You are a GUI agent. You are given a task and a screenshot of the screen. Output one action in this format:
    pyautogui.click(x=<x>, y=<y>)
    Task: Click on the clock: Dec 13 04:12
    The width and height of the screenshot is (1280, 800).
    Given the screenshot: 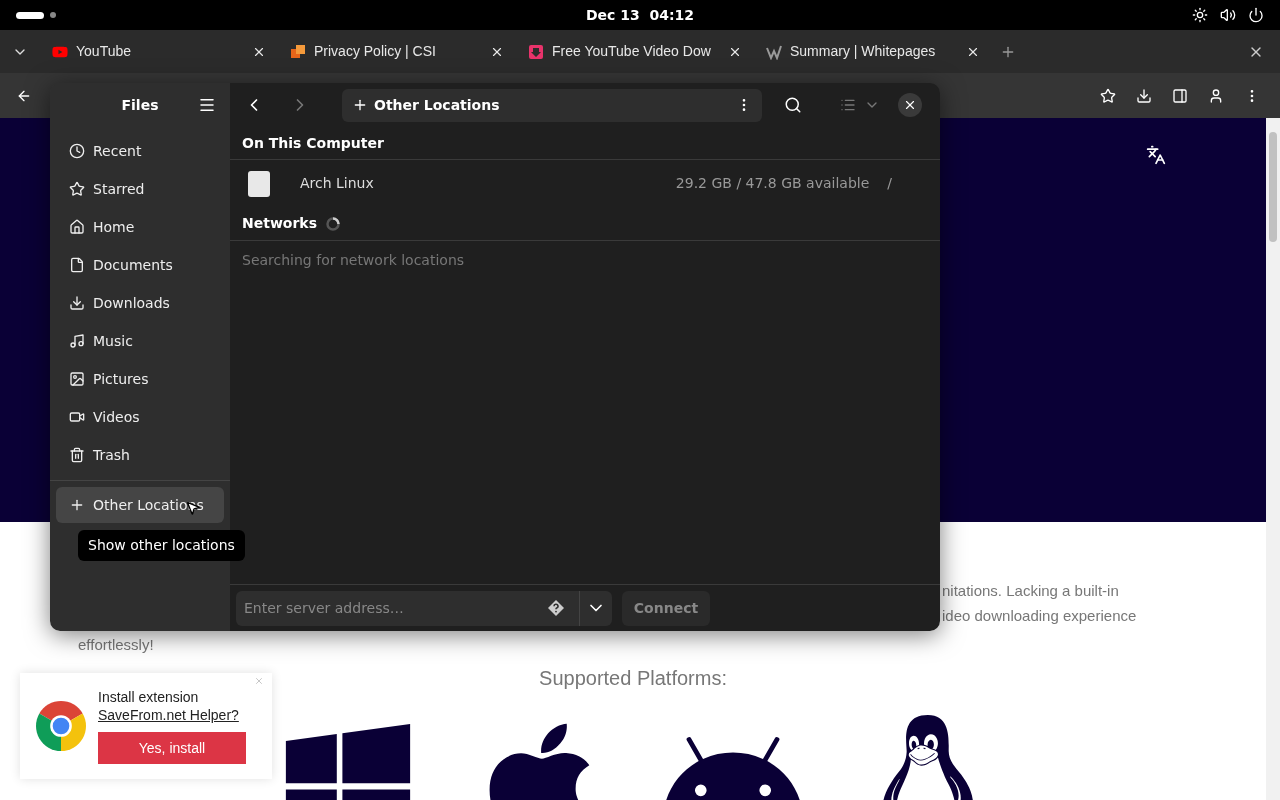 What is the action you would take?
    pyautogui.click(x=640, y=15)
    